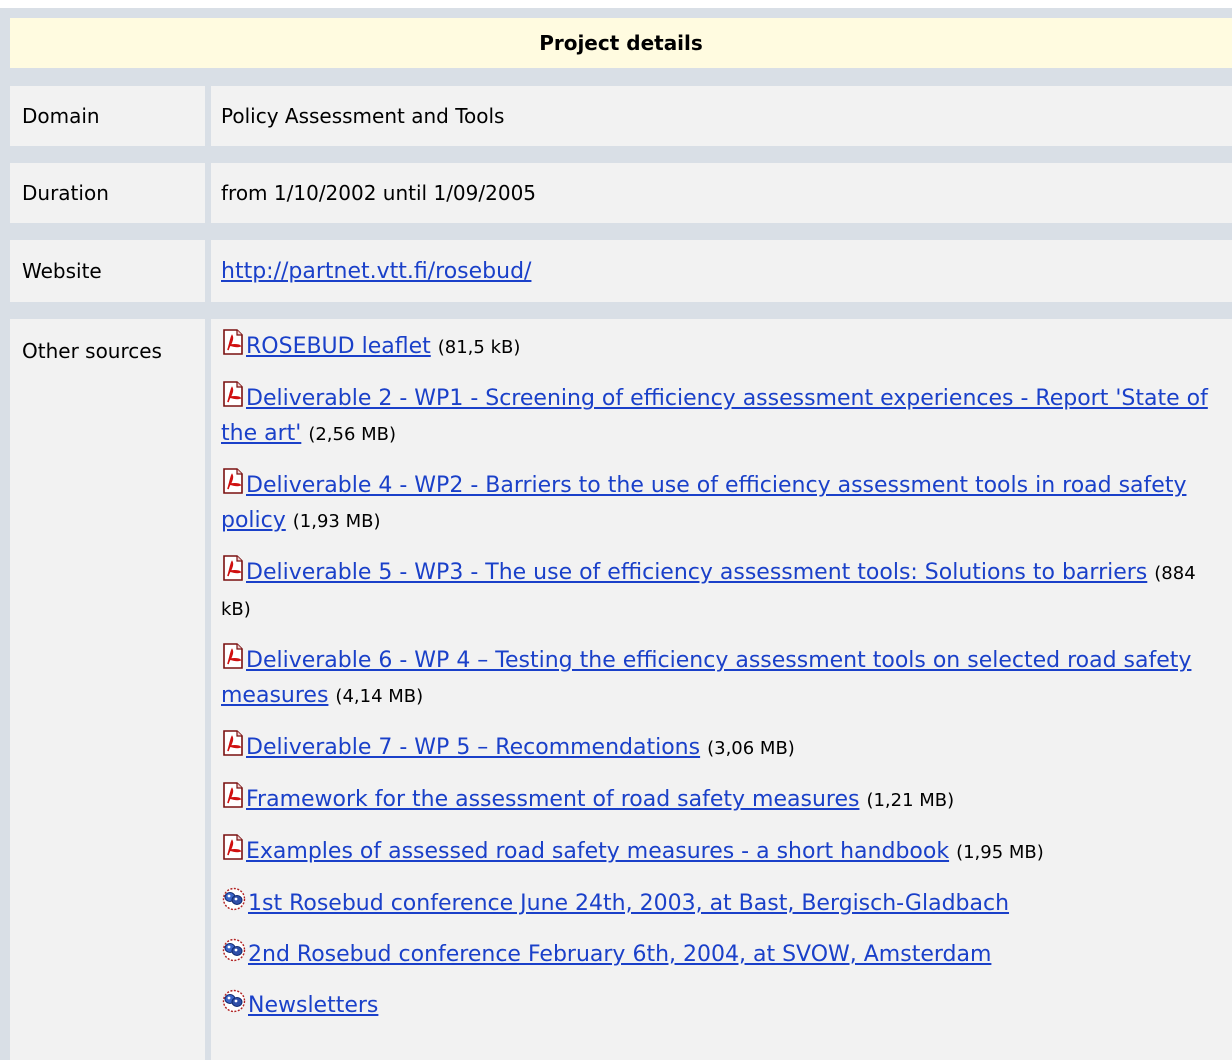 The height and width of the screenshot is (1060, 1232). What do you see at coordinates (336, 521) in the screenshot?
I see `file-size: (1,93 MB)` at bounding box center [336, 521].